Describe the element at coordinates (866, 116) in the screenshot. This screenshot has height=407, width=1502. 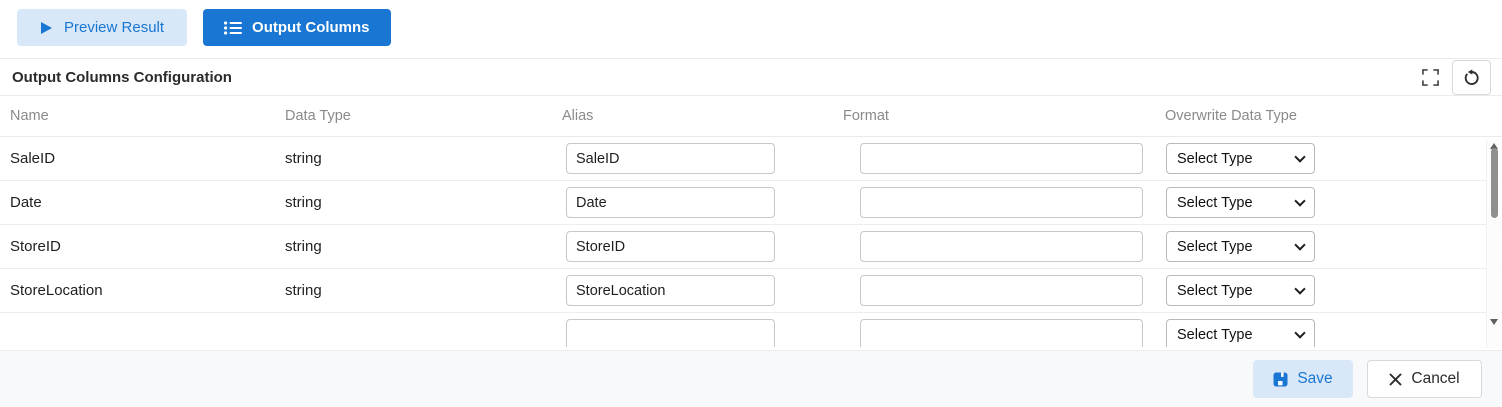
I see `column-header-format: Format` at that location.